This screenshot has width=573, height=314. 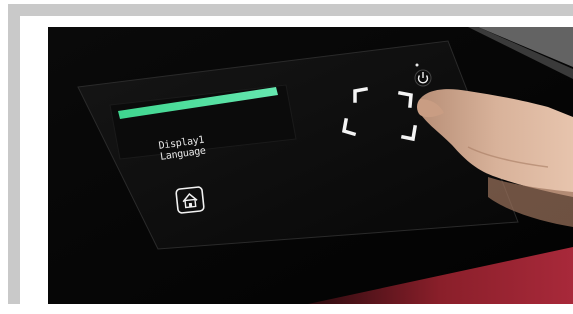 I want to click on frame-border-top, so click(x=290, y=10).